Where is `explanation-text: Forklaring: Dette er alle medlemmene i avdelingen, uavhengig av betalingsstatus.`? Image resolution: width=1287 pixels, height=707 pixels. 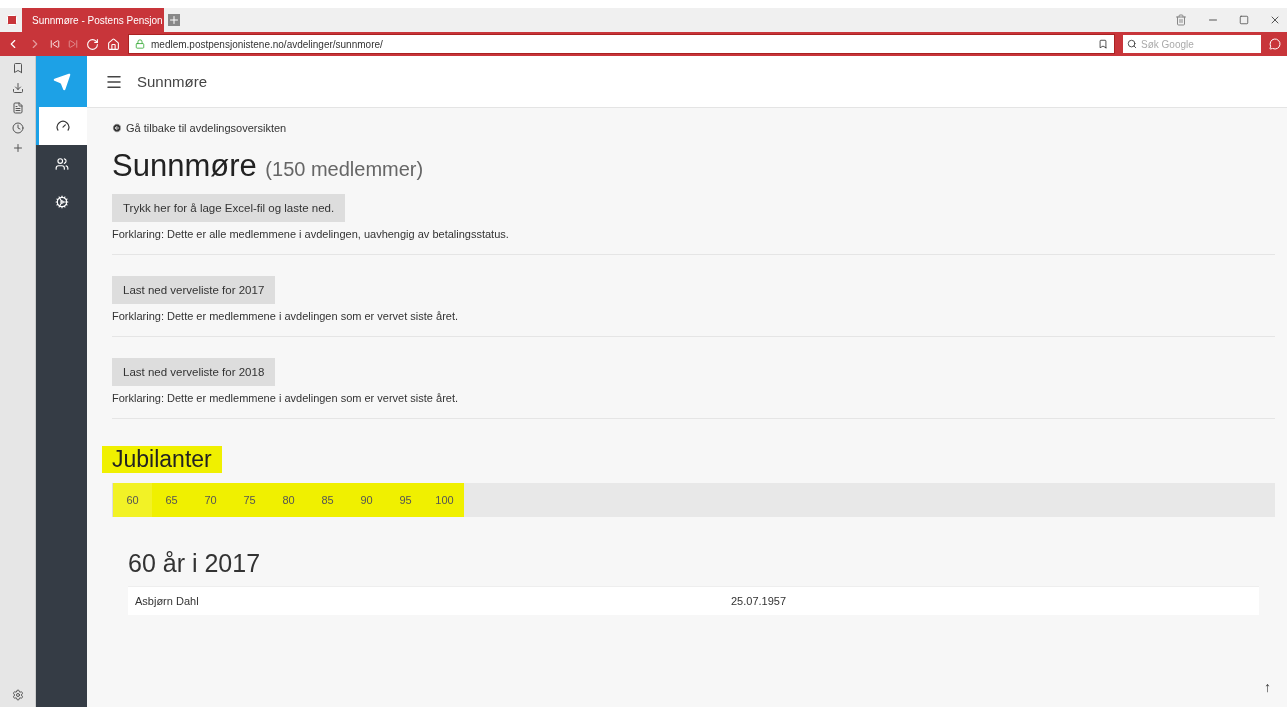
explanation-text: Forklaring: Dette er alle medlemmene i avdelingen, uavhengig av betalingsstatus. is located at coordinates (311, 234).